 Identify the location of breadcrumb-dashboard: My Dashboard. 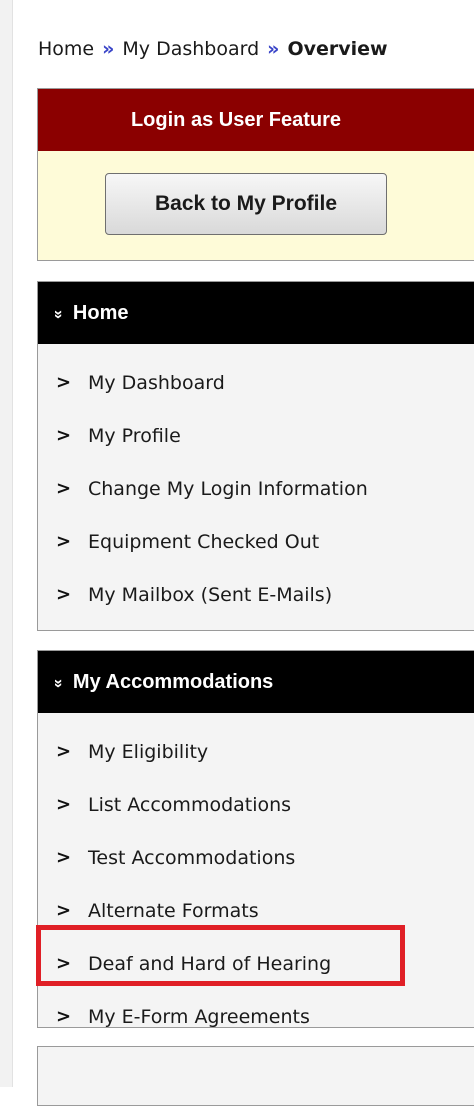
(190, 49).